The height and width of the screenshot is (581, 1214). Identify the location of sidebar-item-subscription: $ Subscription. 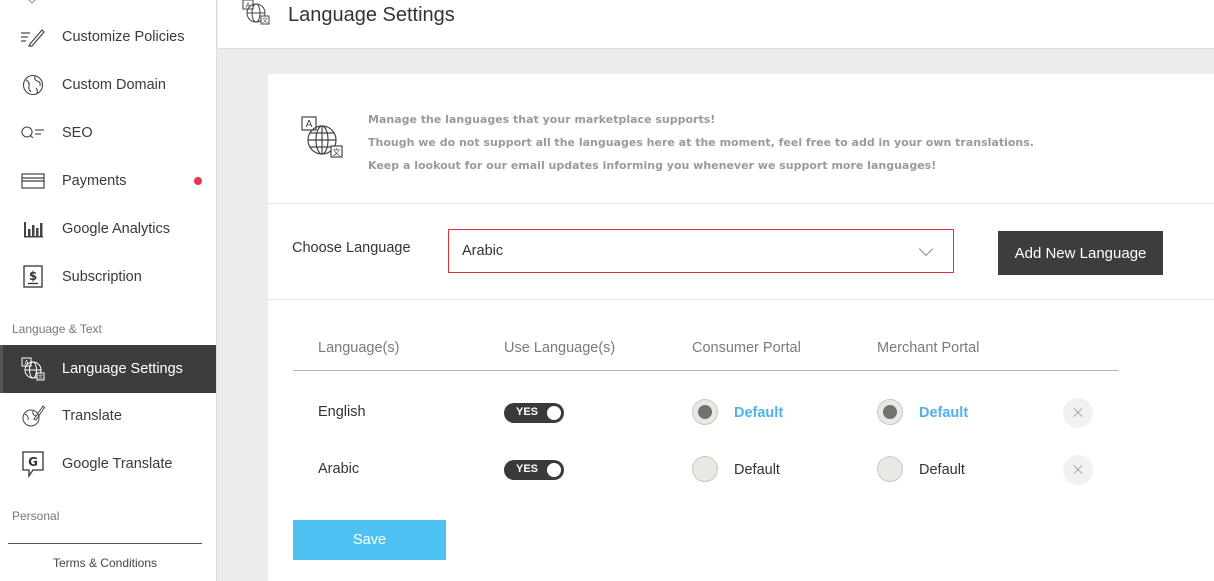
(108, 277).